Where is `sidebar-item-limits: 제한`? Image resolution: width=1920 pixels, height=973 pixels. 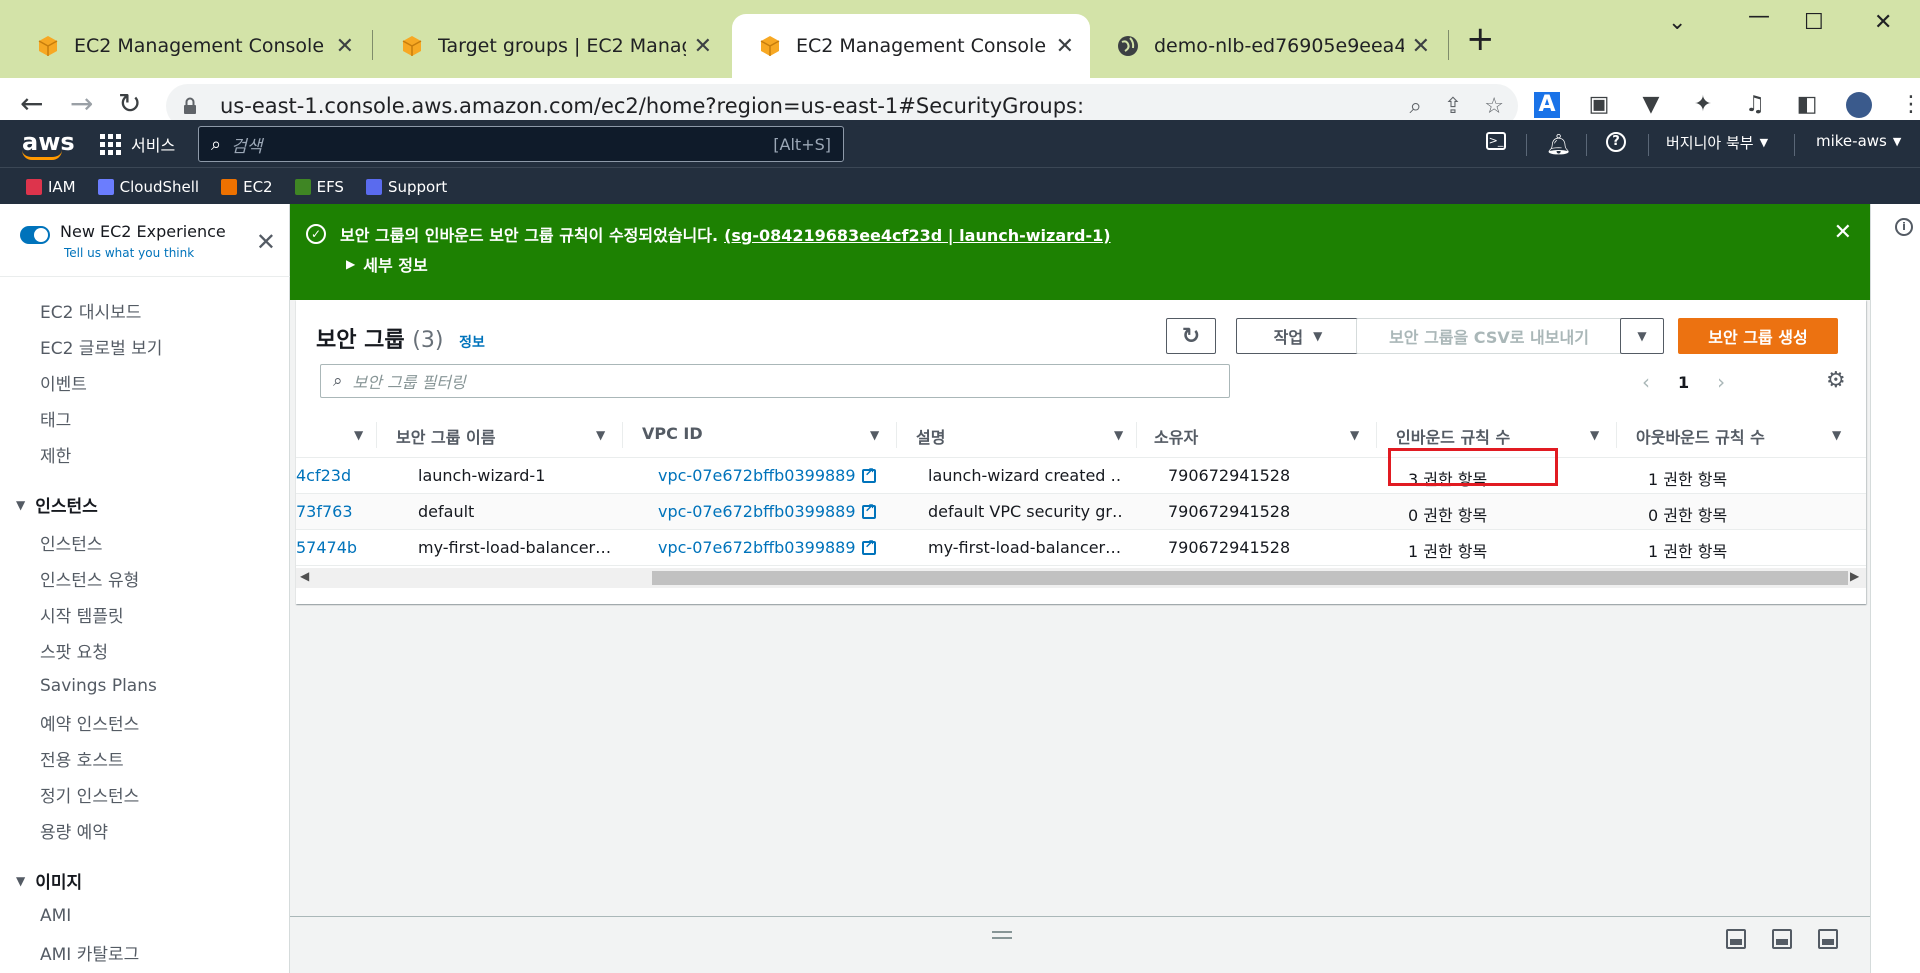 sidebar-item-limits: 제한 is located at coordinates (55, 454).